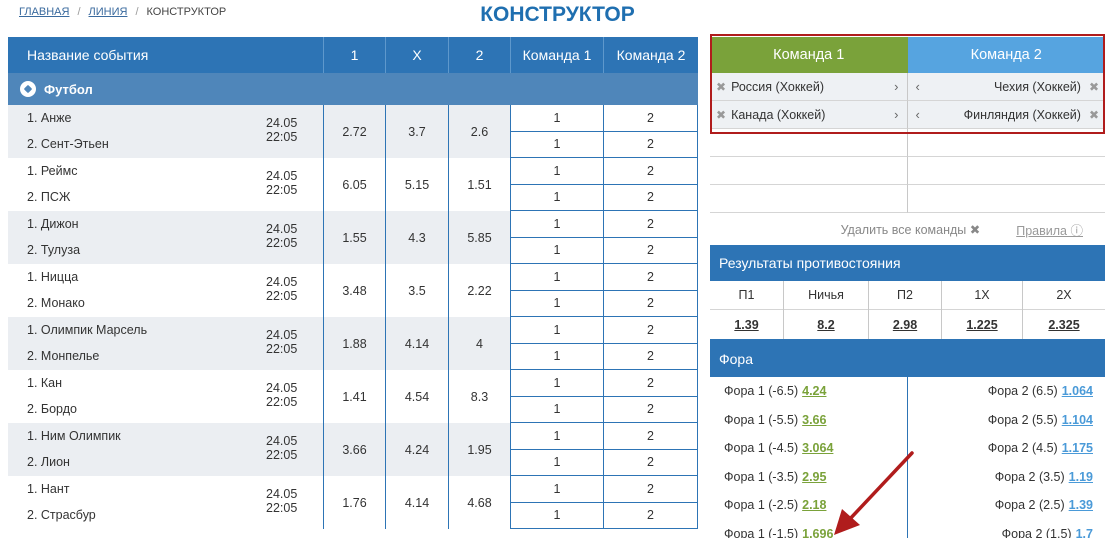  I want to click on odds-win2: 1.95, so click(480, 449).